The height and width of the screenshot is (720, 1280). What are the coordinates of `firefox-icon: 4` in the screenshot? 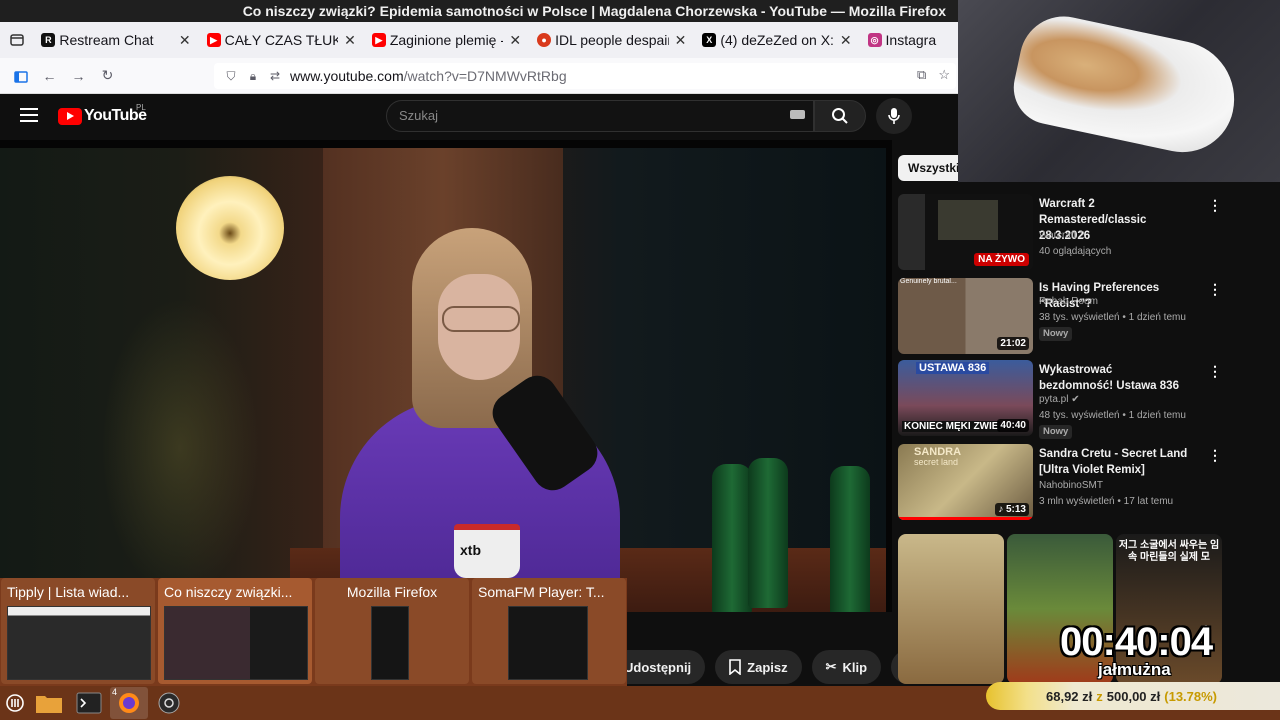 It's located at (129, 703).